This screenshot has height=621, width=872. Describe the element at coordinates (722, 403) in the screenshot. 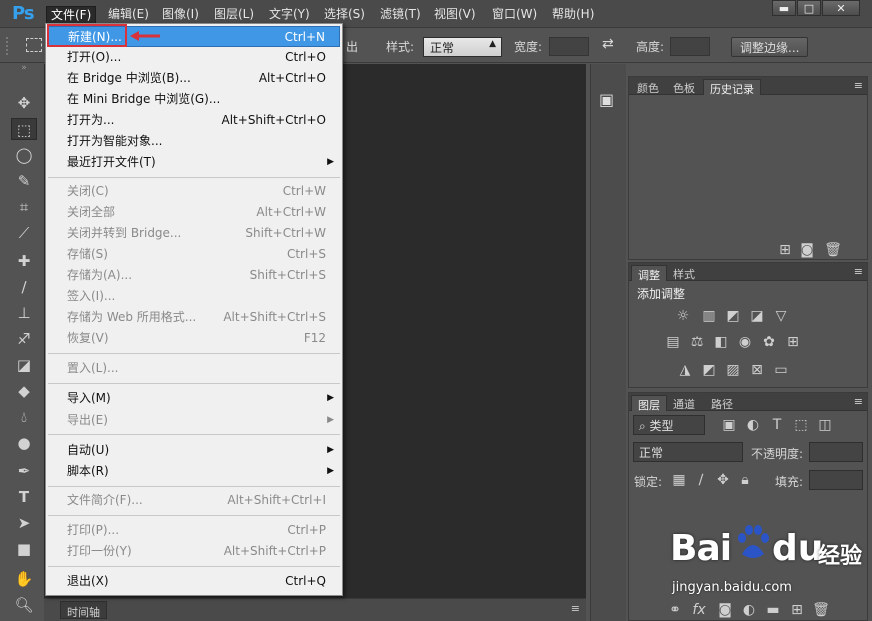

I see `tab-paths: 路径` at that location.